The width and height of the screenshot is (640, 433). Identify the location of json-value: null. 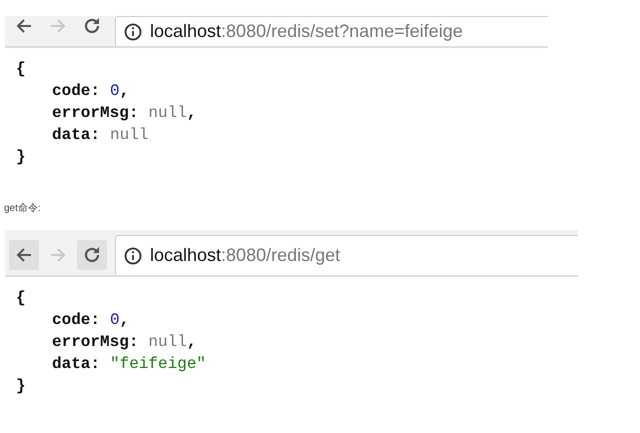
(129, 135).